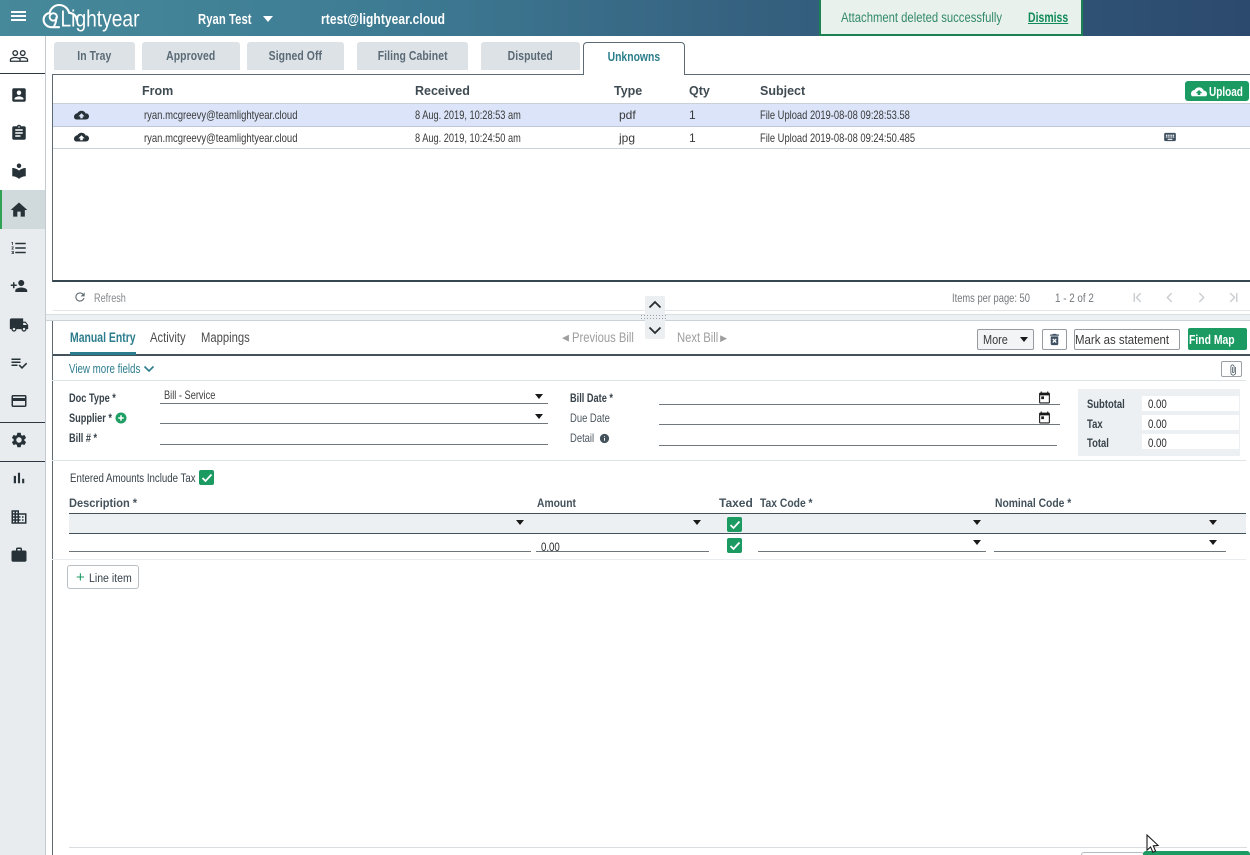  I want to click on svg-text: Lightyear, so click(100, 19).